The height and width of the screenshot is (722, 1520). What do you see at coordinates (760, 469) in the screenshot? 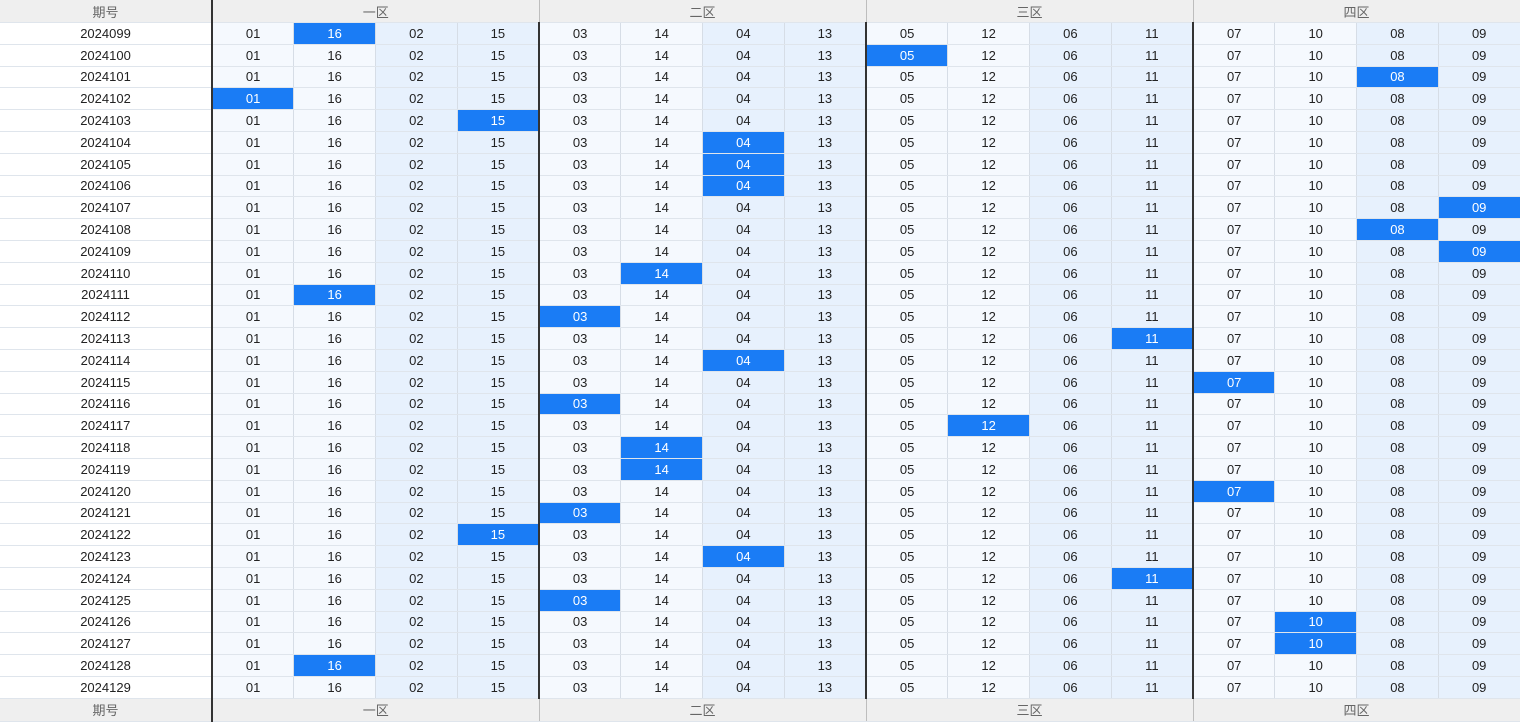
I see `table-row: 2024119 01 16 02 15 03 14 04 13 05 12 06 11 07 10 08 09` at bounding box center [760, 469].